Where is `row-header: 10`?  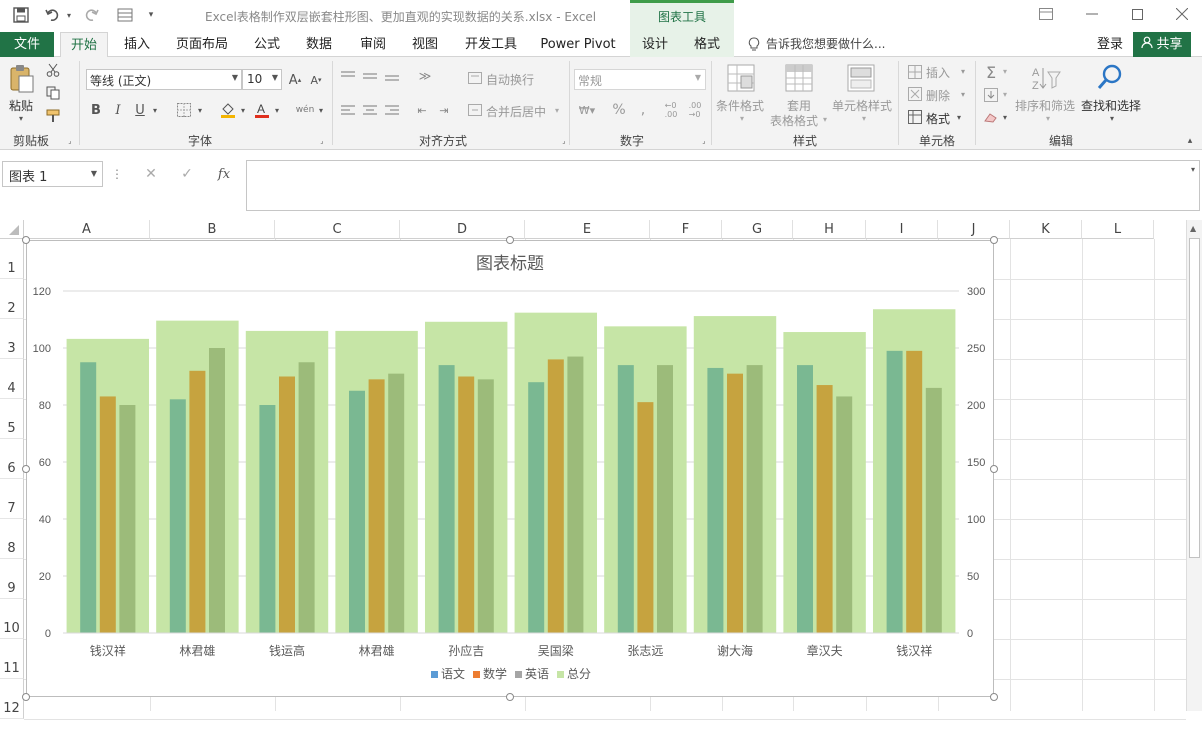
row-header: 10 is located at coordinates (12, 619).